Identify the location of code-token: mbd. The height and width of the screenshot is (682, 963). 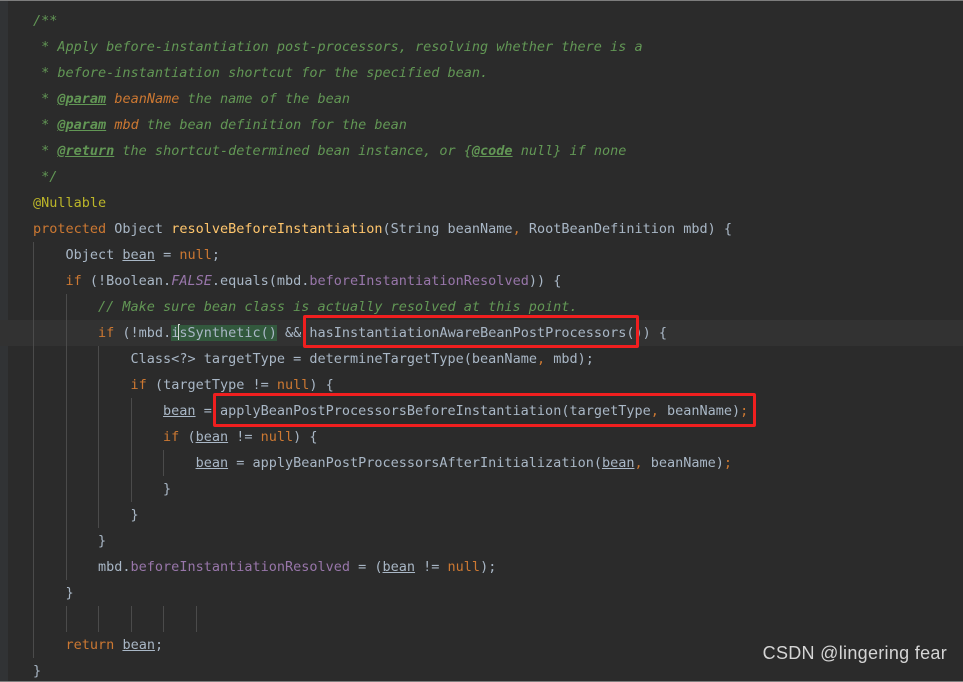
(126, 125).